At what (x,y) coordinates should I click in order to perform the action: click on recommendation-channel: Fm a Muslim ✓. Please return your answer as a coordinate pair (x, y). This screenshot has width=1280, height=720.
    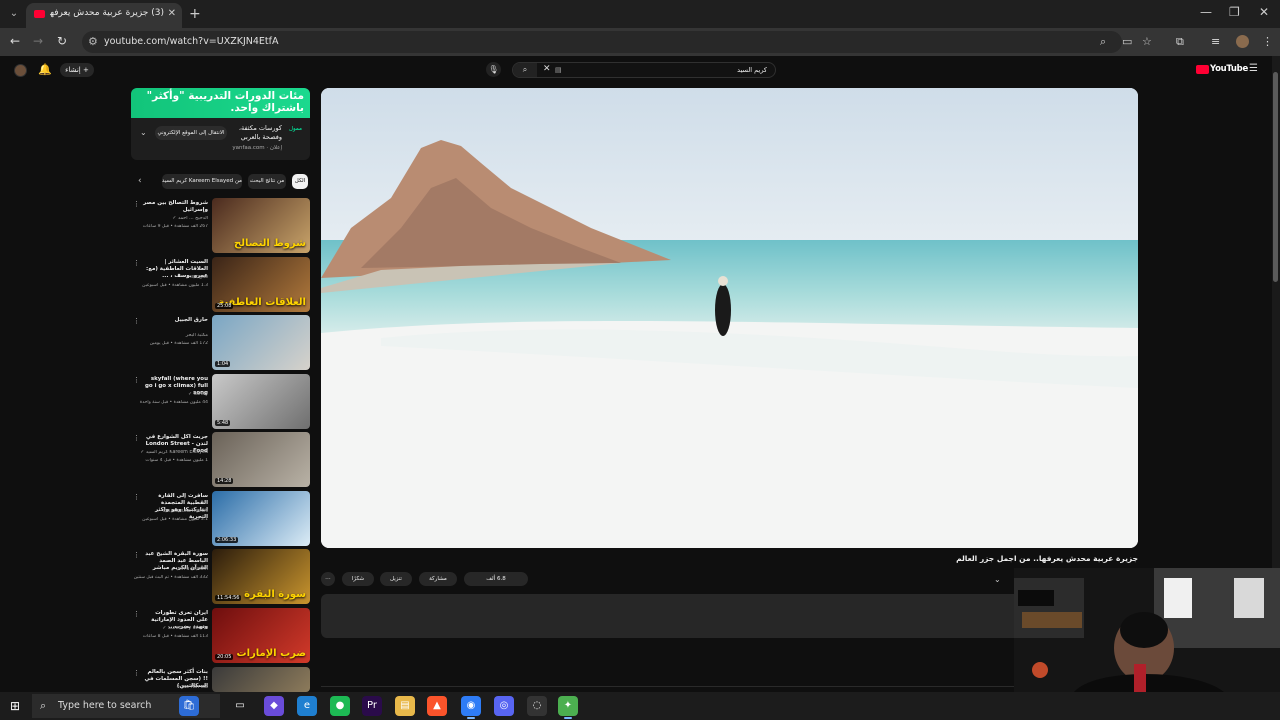
    Looking at the image, I should click on (173, 569).